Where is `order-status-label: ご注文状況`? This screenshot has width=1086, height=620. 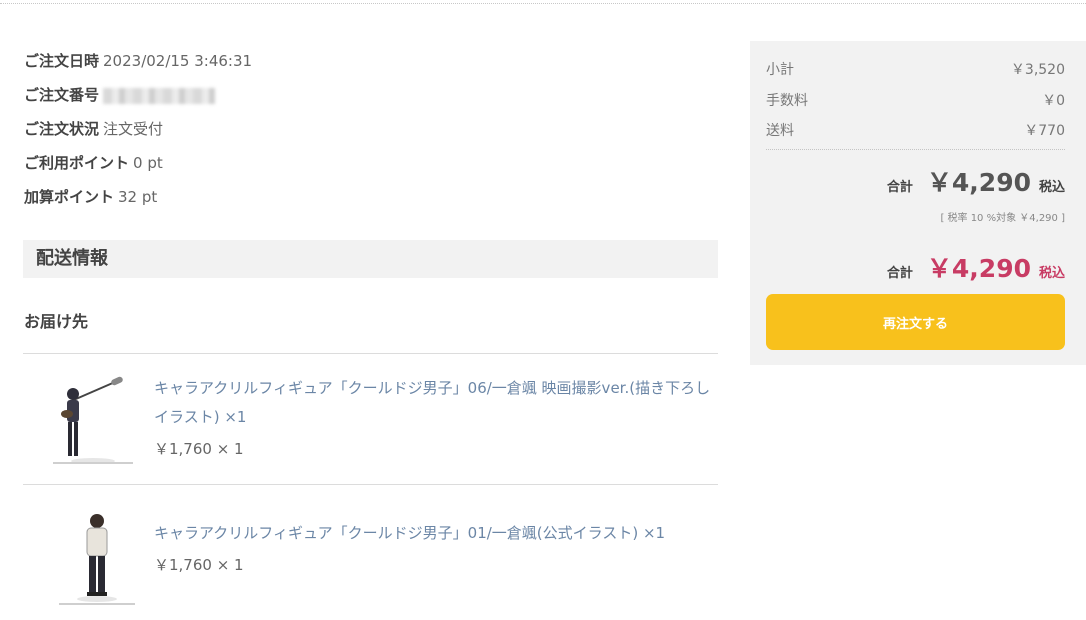
order-status-label: ご注文状況 is located at coordinates (62, 129).